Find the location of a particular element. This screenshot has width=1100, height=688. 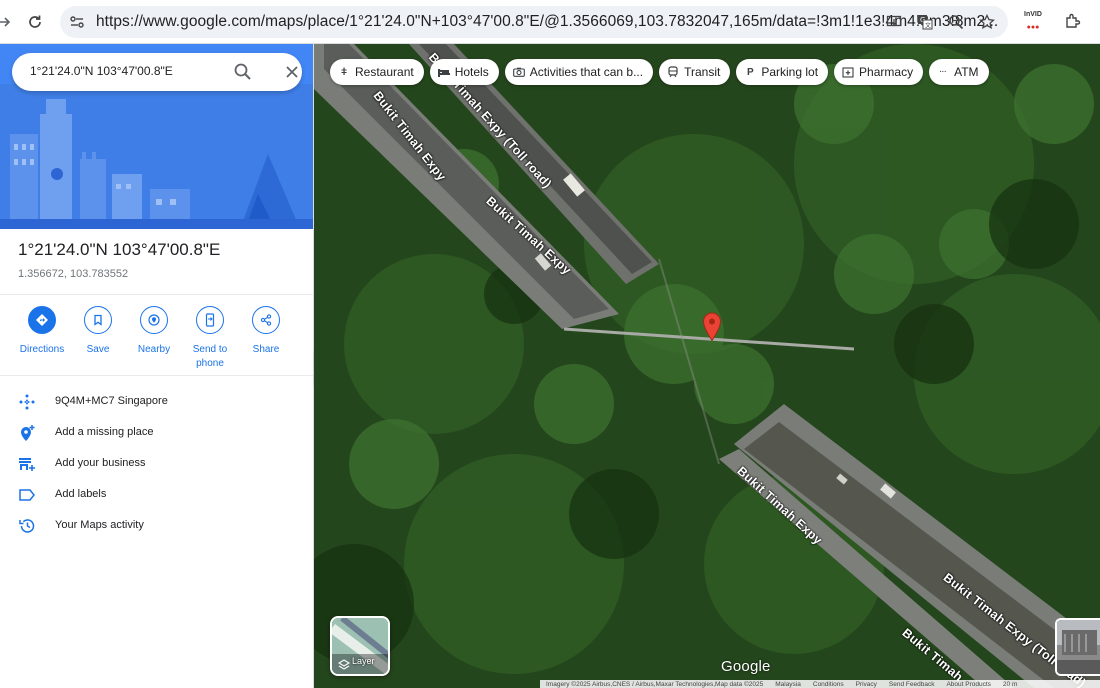

install-app-icon is located at coordinates (894, 22).